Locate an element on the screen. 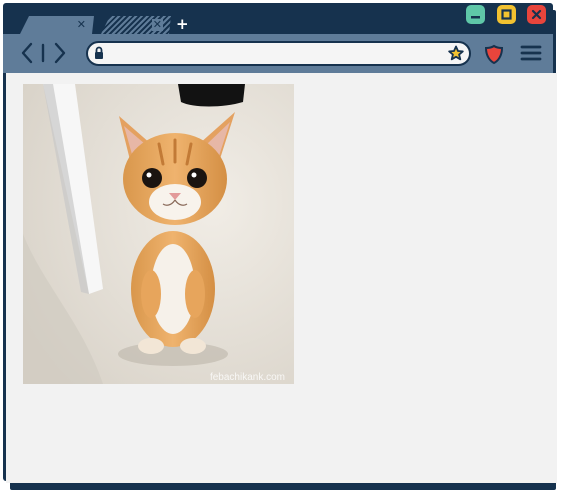 The width and height of the screenshot is (568, 495). close-window-button is located at coordinates (536, 14).